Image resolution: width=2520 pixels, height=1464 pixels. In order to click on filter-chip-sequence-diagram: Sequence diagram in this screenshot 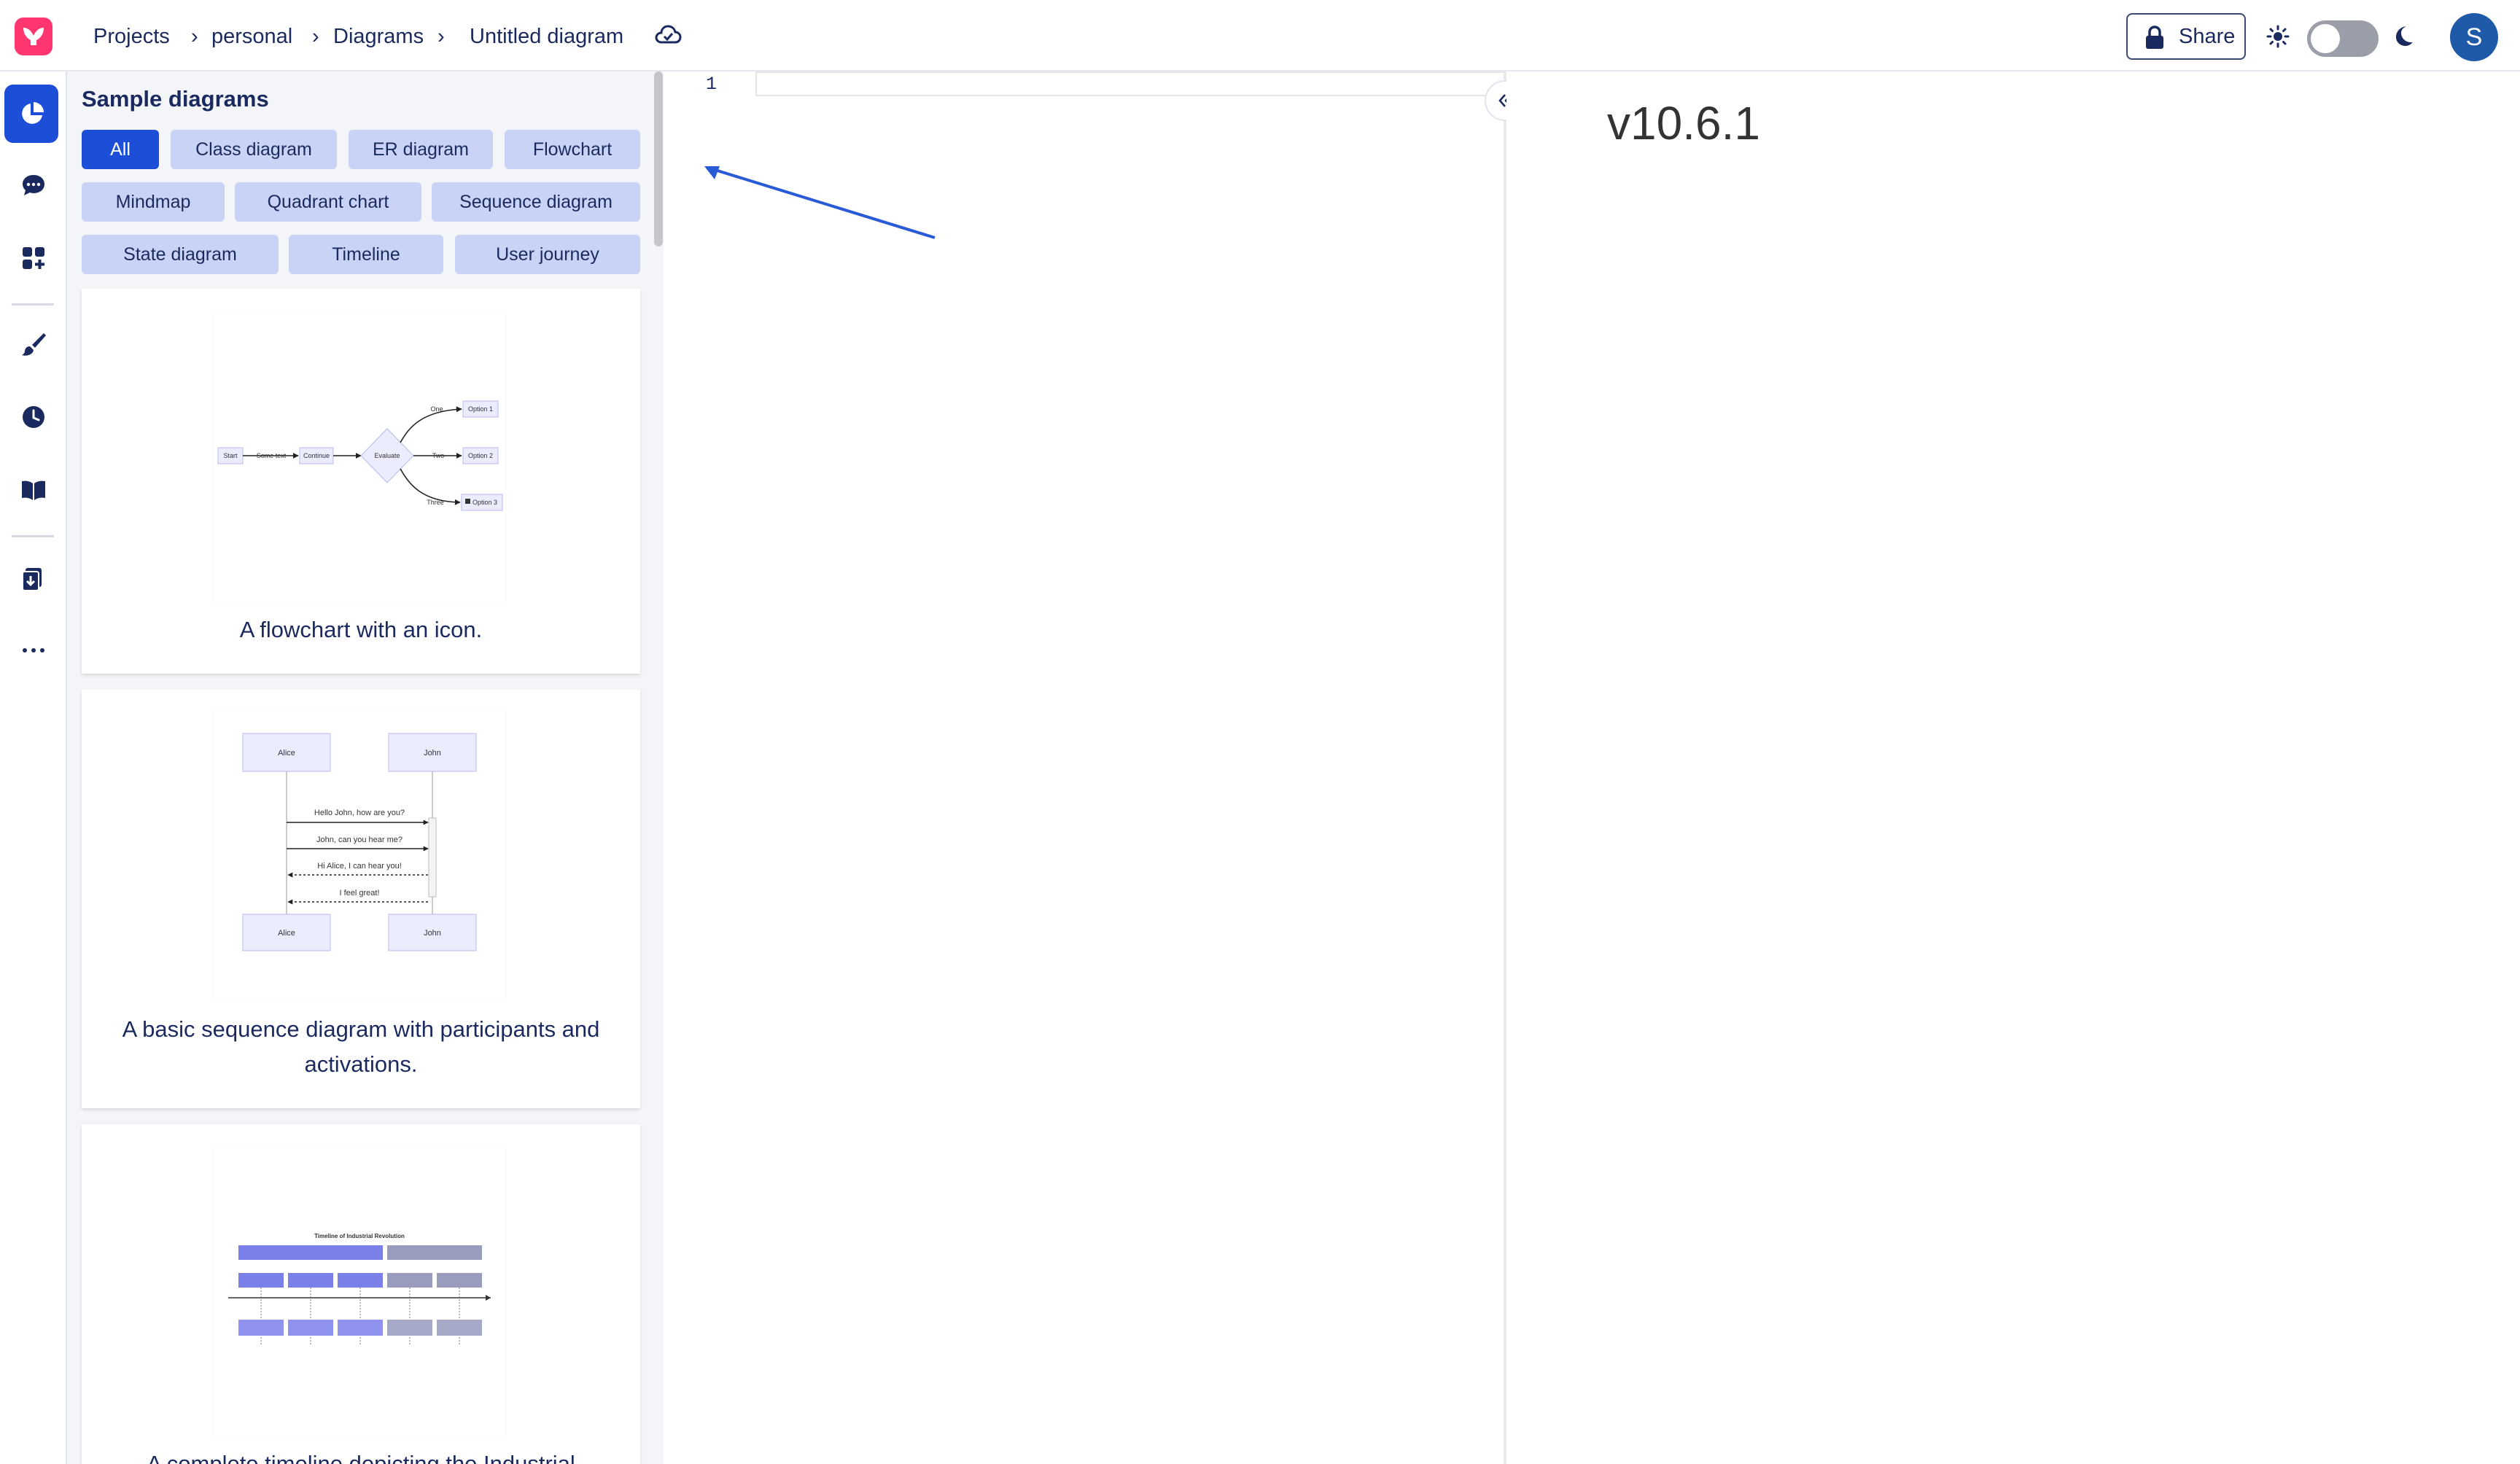, I will do `click(536, 202)`.